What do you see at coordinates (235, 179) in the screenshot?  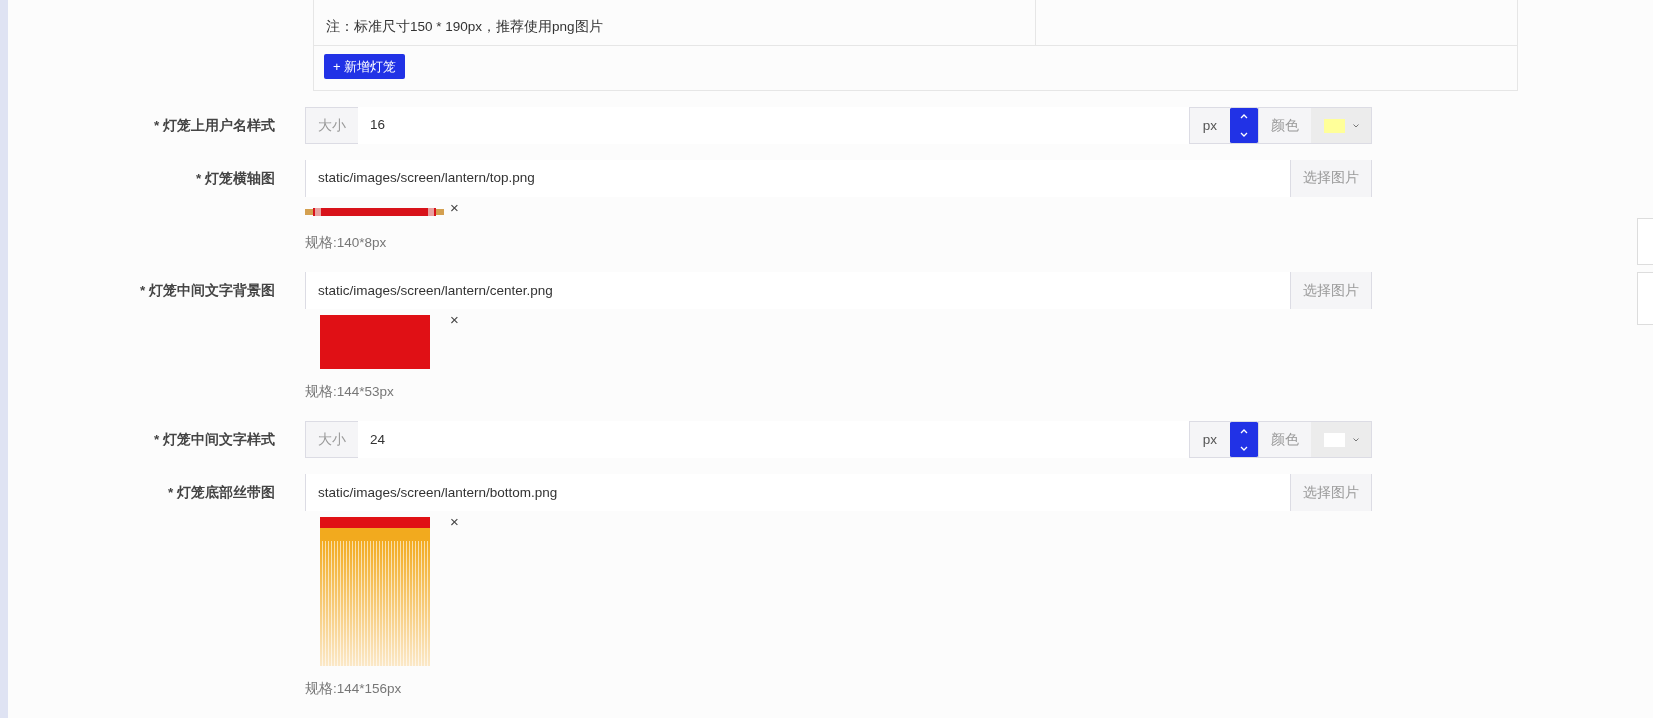 I see `field-label: * 灯笼横轴图` at bounding box center [235, 179].